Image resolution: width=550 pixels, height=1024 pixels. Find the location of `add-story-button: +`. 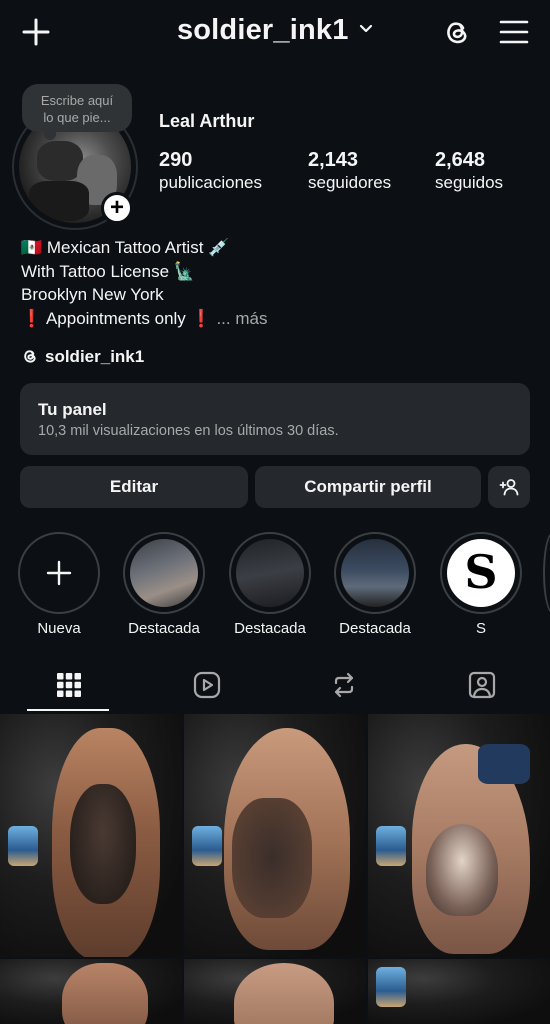

add-story-button: + is located at coordinates (117, 208).